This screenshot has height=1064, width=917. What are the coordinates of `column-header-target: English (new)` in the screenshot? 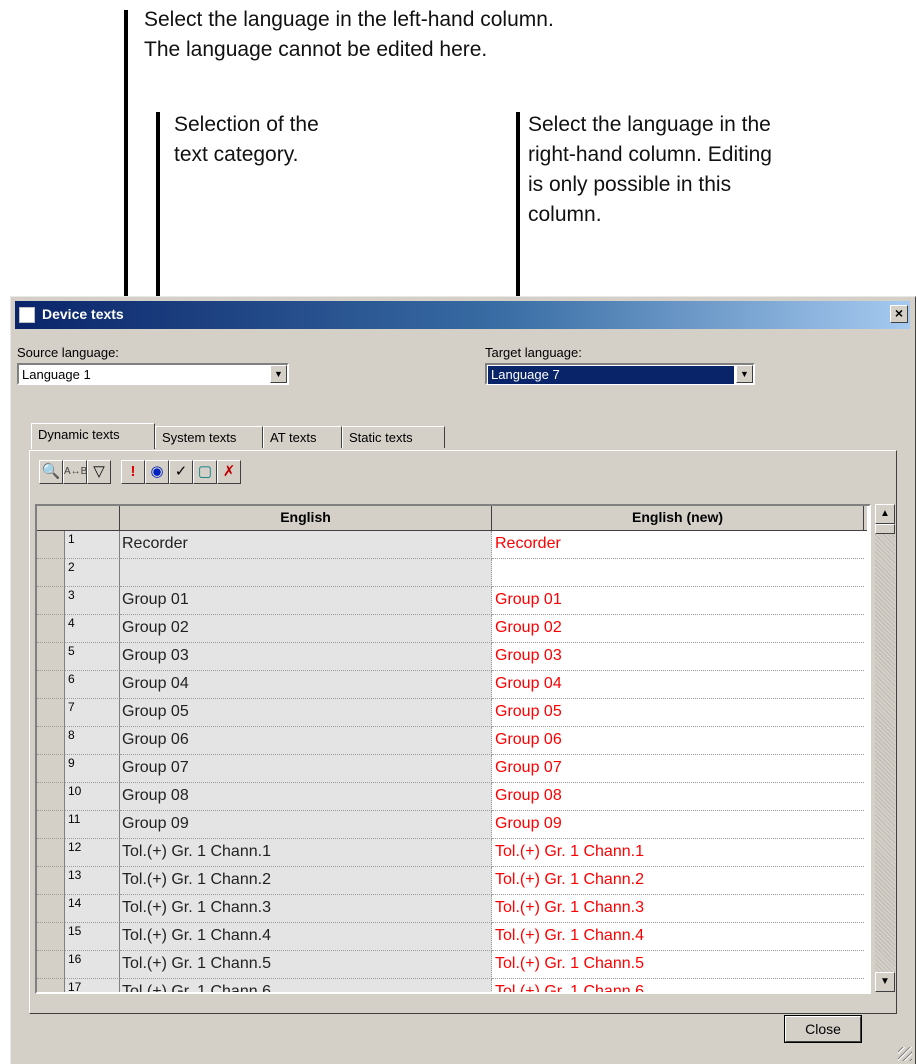 It's located at (678, 518).